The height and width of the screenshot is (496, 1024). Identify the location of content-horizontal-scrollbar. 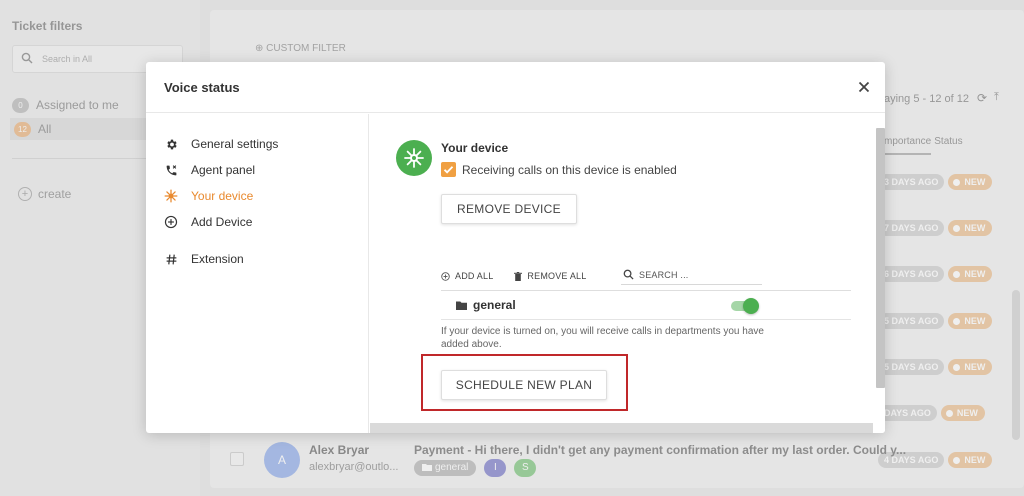
(621, 428).